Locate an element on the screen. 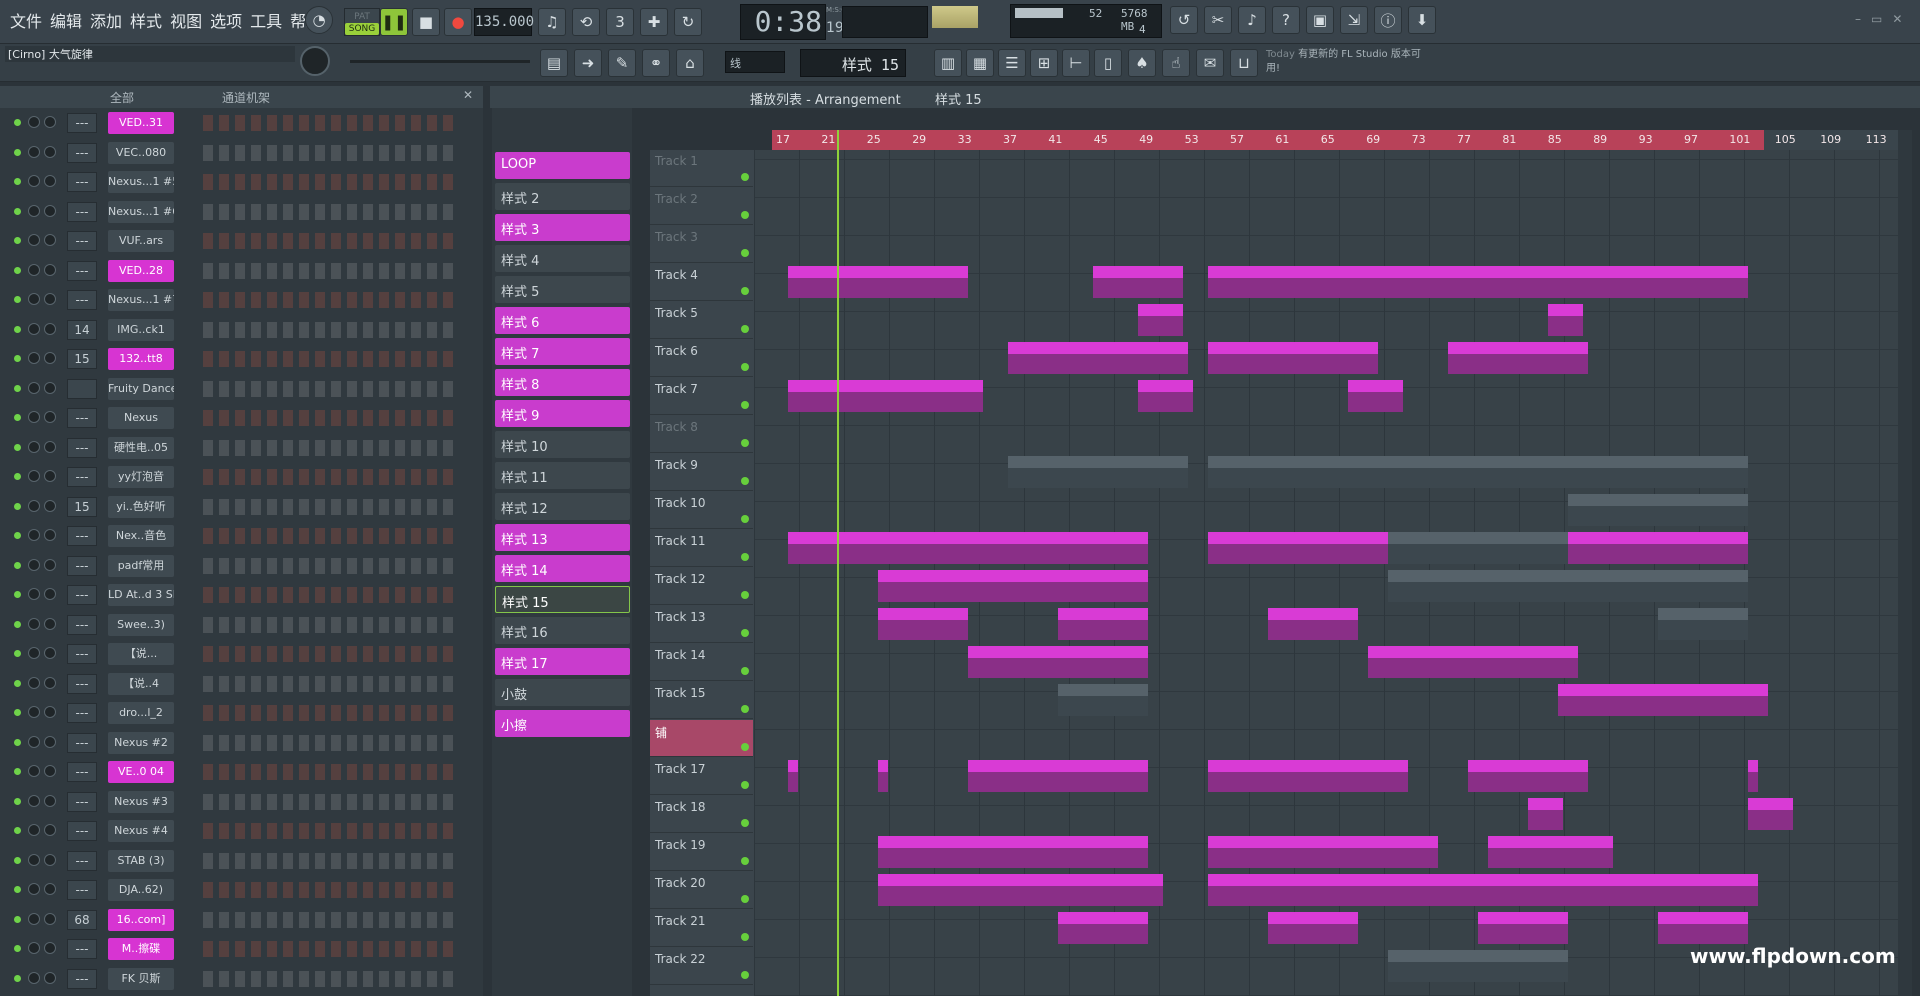 This screenshot has height=996, width=1920. channel-row: --- Swee..3) is located at coordinates (239, 625).